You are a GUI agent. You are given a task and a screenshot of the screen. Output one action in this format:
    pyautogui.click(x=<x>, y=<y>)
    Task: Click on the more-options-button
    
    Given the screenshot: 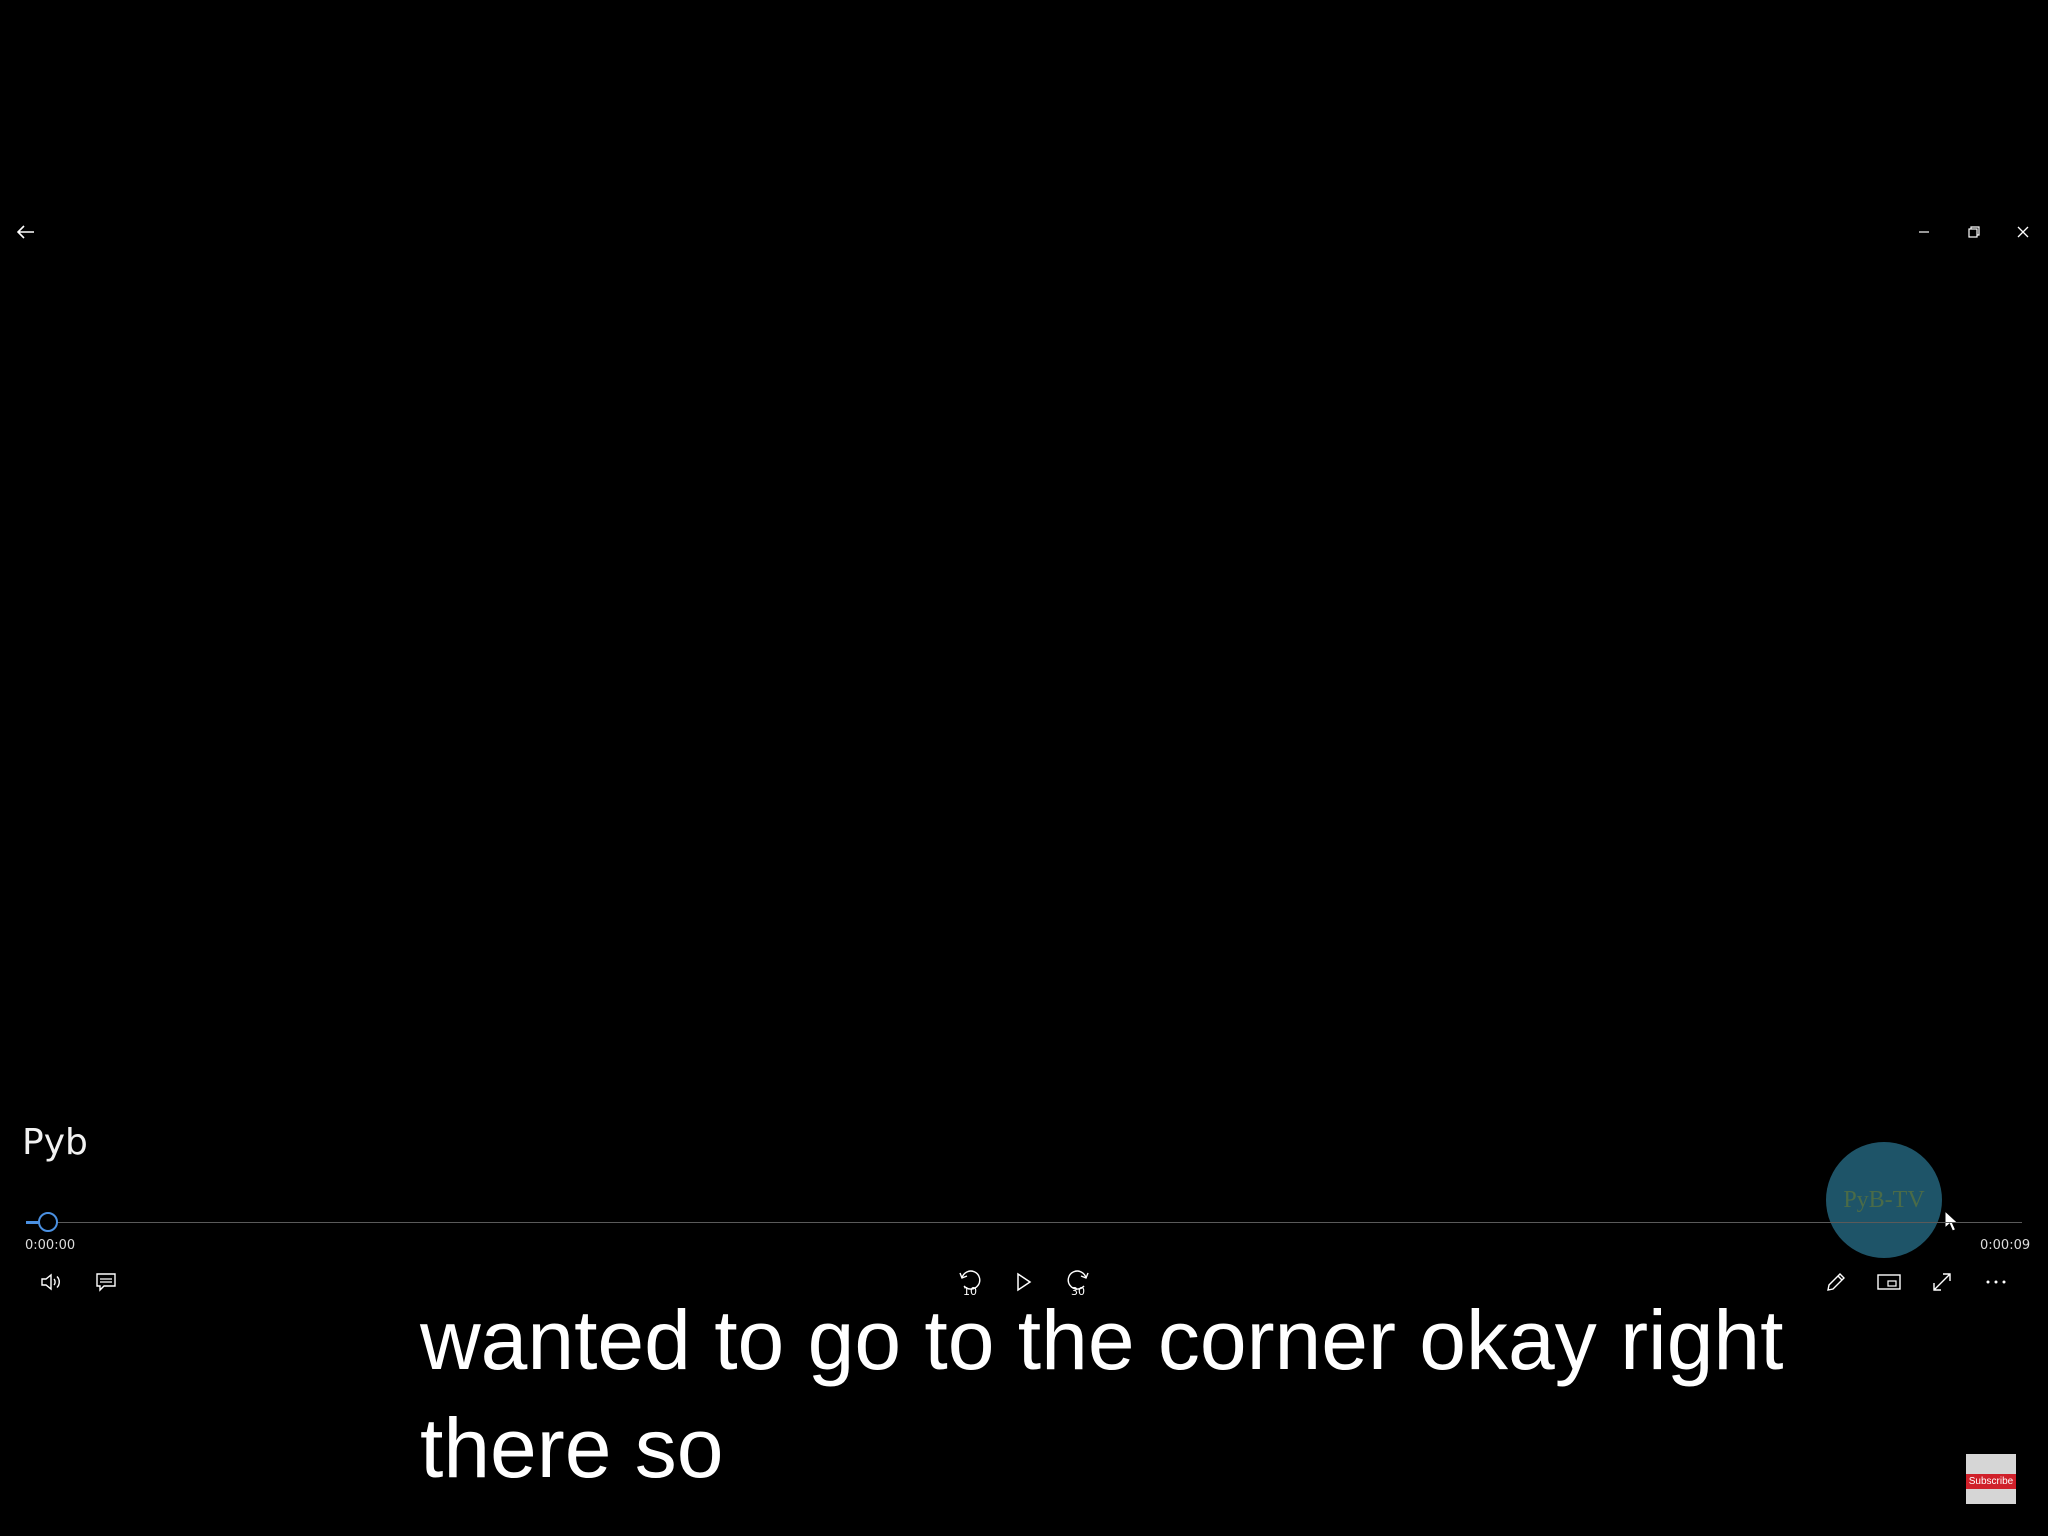 What is the action you would take?
    pyautogui.click(x=1996, y=1282)
    